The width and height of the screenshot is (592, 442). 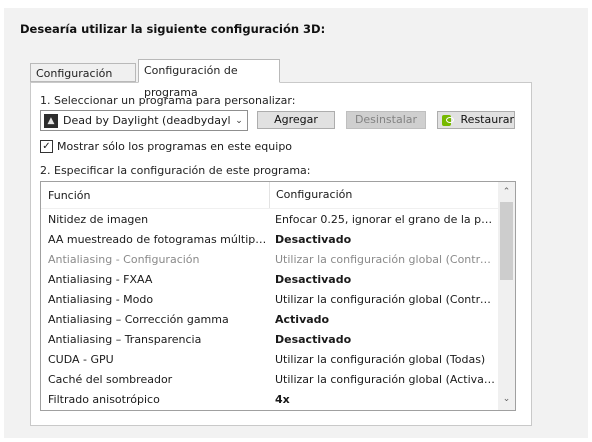 I want to click on feature-cell: Antialiasing - Configuración, so click(x=124, y=259).